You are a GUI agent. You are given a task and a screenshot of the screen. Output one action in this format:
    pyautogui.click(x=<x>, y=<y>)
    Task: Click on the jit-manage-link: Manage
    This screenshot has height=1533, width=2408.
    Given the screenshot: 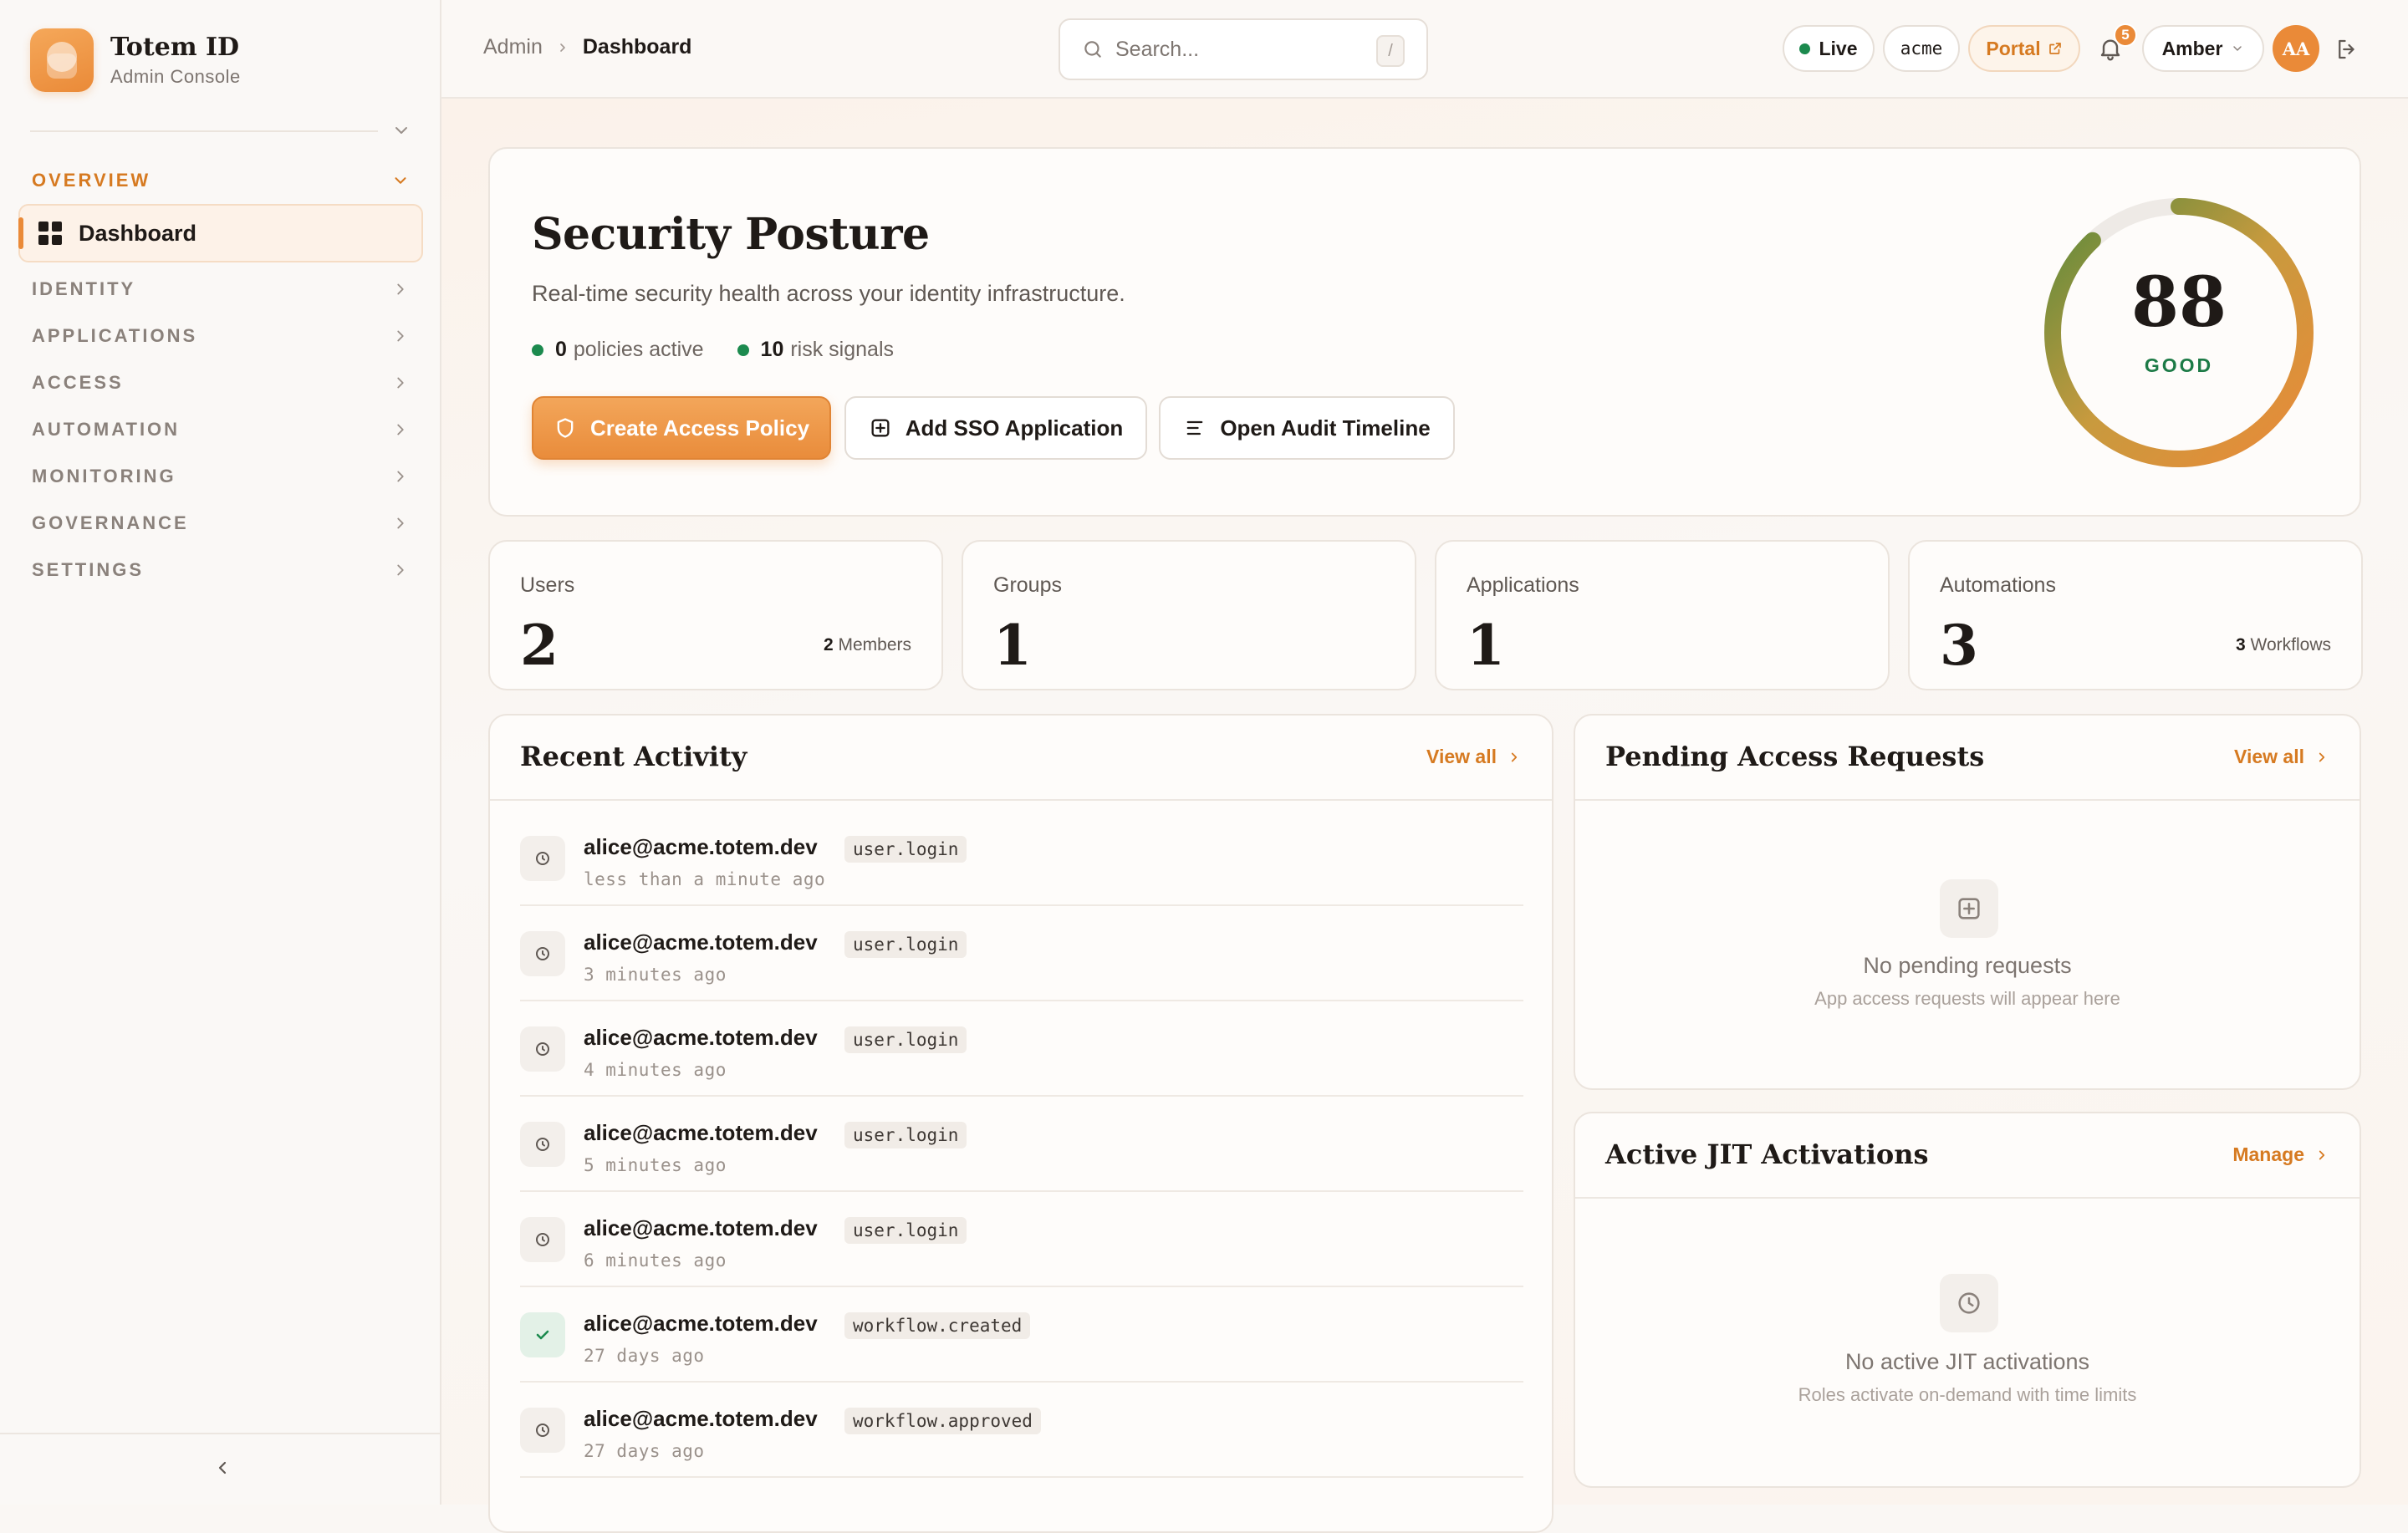 What is the action you would take?
    pyautogui.click(x=2280, y=1154)
    